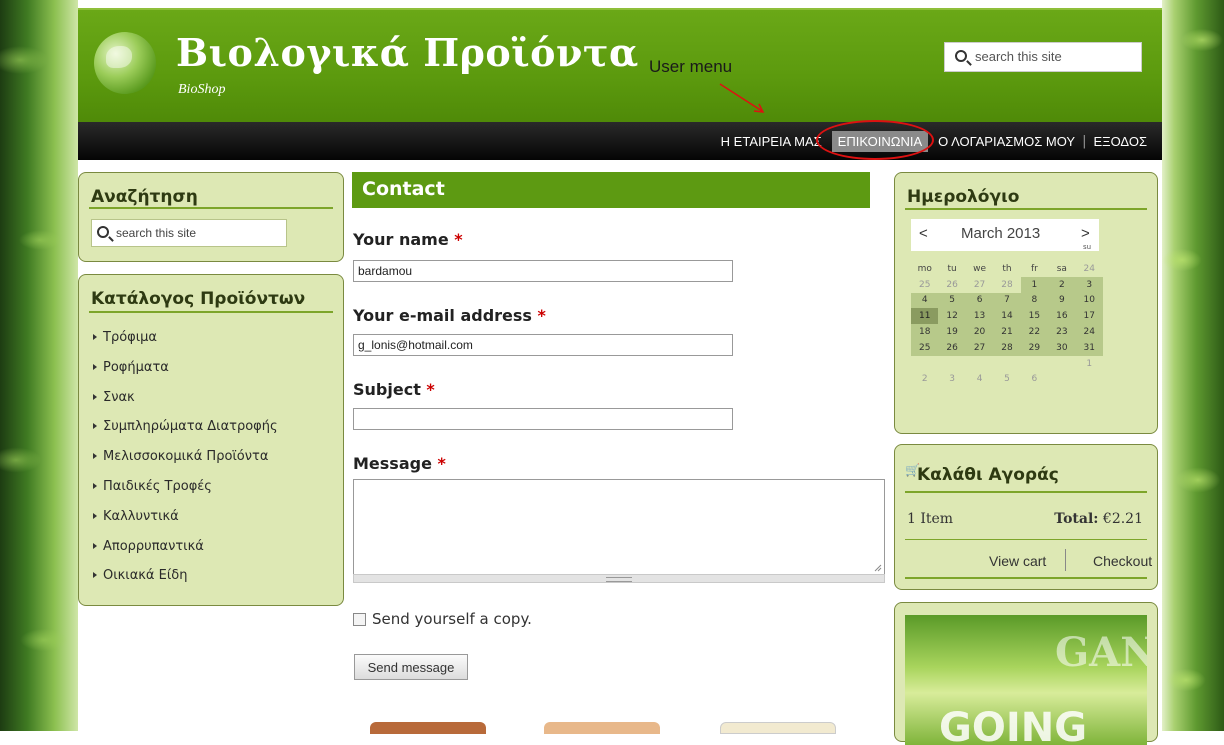 Image resolution: width=1224 pixels, height=745 pixels. Describe the element at coordinates (411, 667) in the screenshot. I see `send-message-button: Send message` at that location.